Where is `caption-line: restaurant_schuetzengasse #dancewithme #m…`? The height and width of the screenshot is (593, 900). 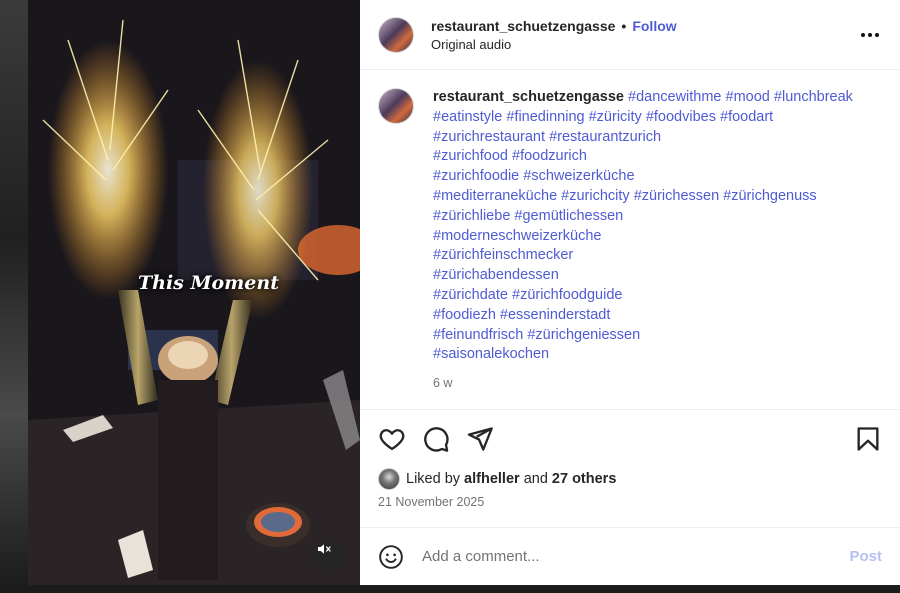
caption-line: restaurant_schuetzengasse #dancewithme #m… is located at coordinates (643, 98).